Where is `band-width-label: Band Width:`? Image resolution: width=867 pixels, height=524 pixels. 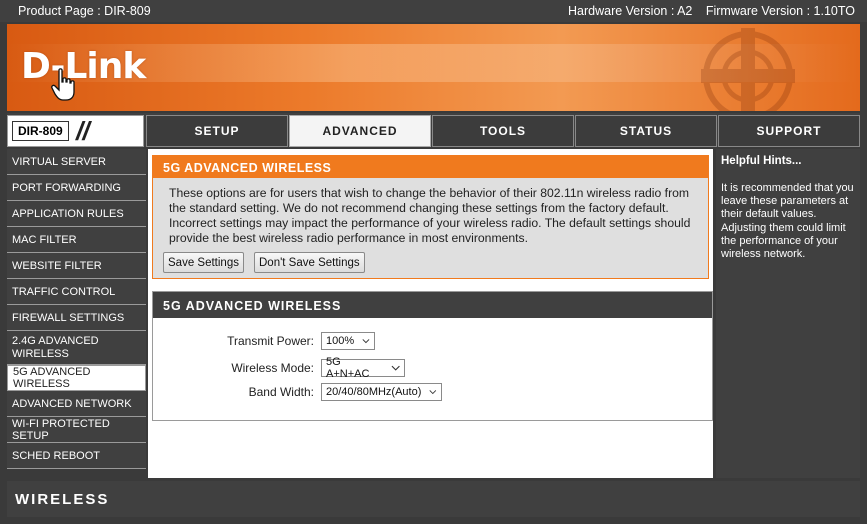
band-width-label: Band Width: is located at coordinates (281, 392).